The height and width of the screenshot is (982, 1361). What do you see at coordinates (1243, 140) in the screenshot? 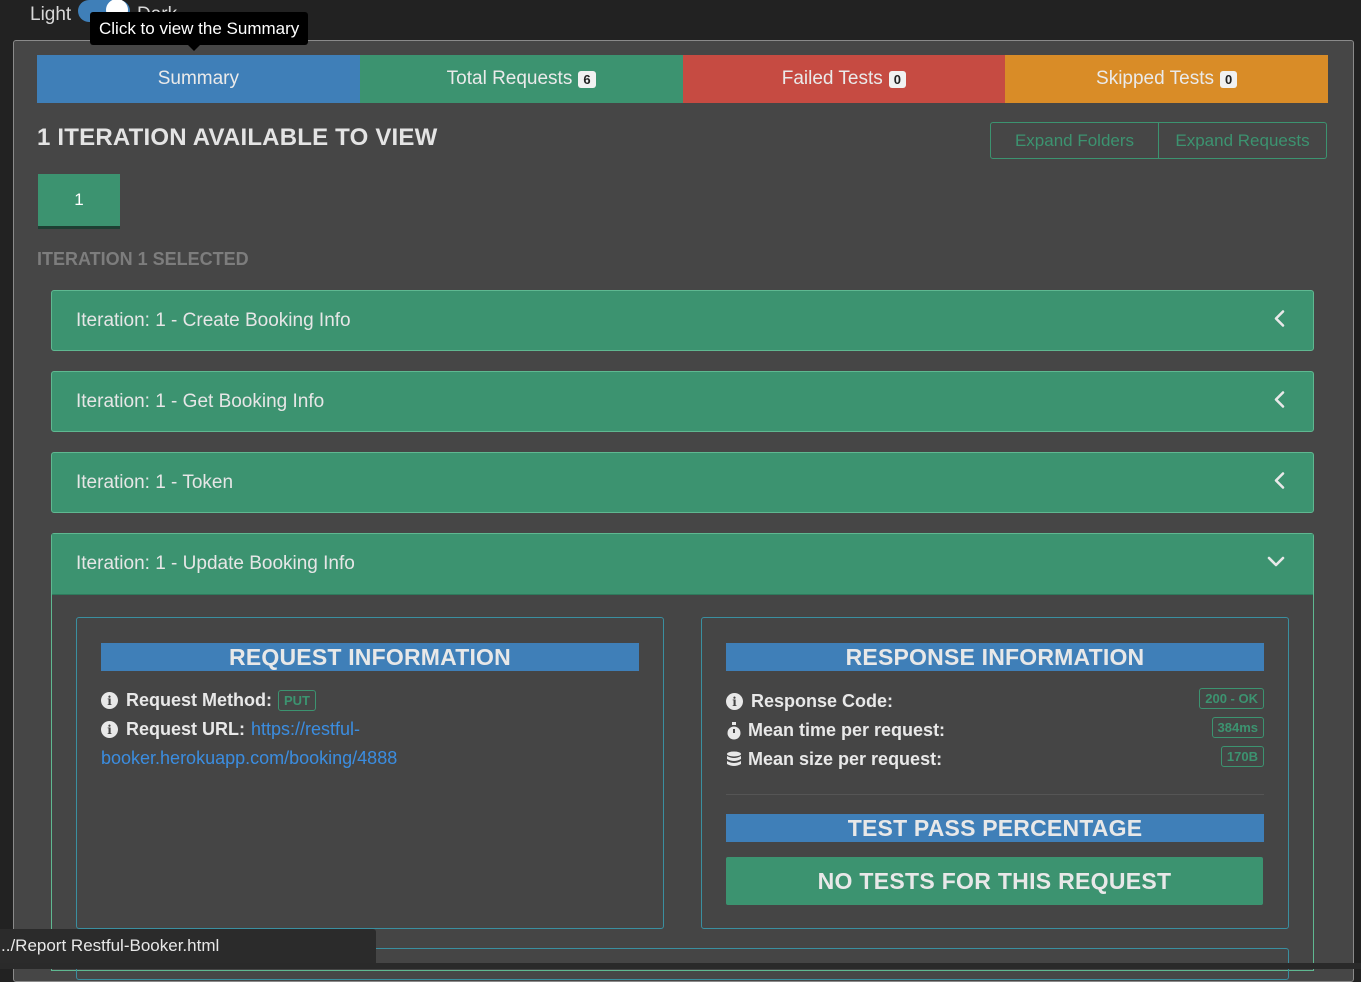
I see `expand-requests-button: Expand Requests` at bounding box center [1243, 140].